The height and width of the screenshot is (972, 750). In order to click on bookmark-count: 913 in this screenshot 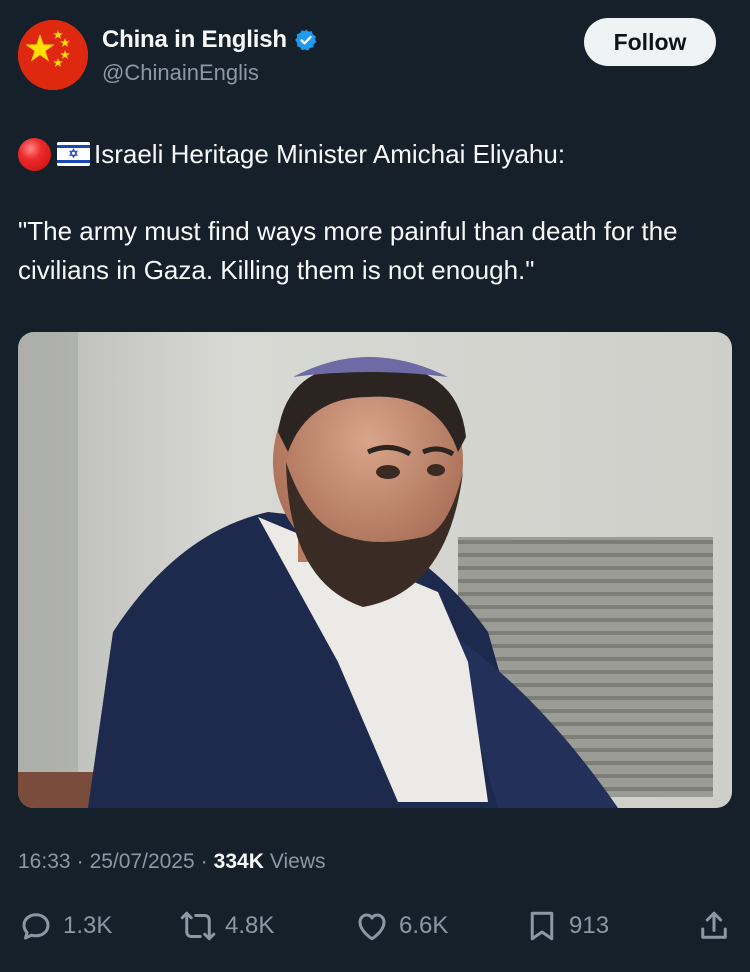, I will do `click(589, 925)`.